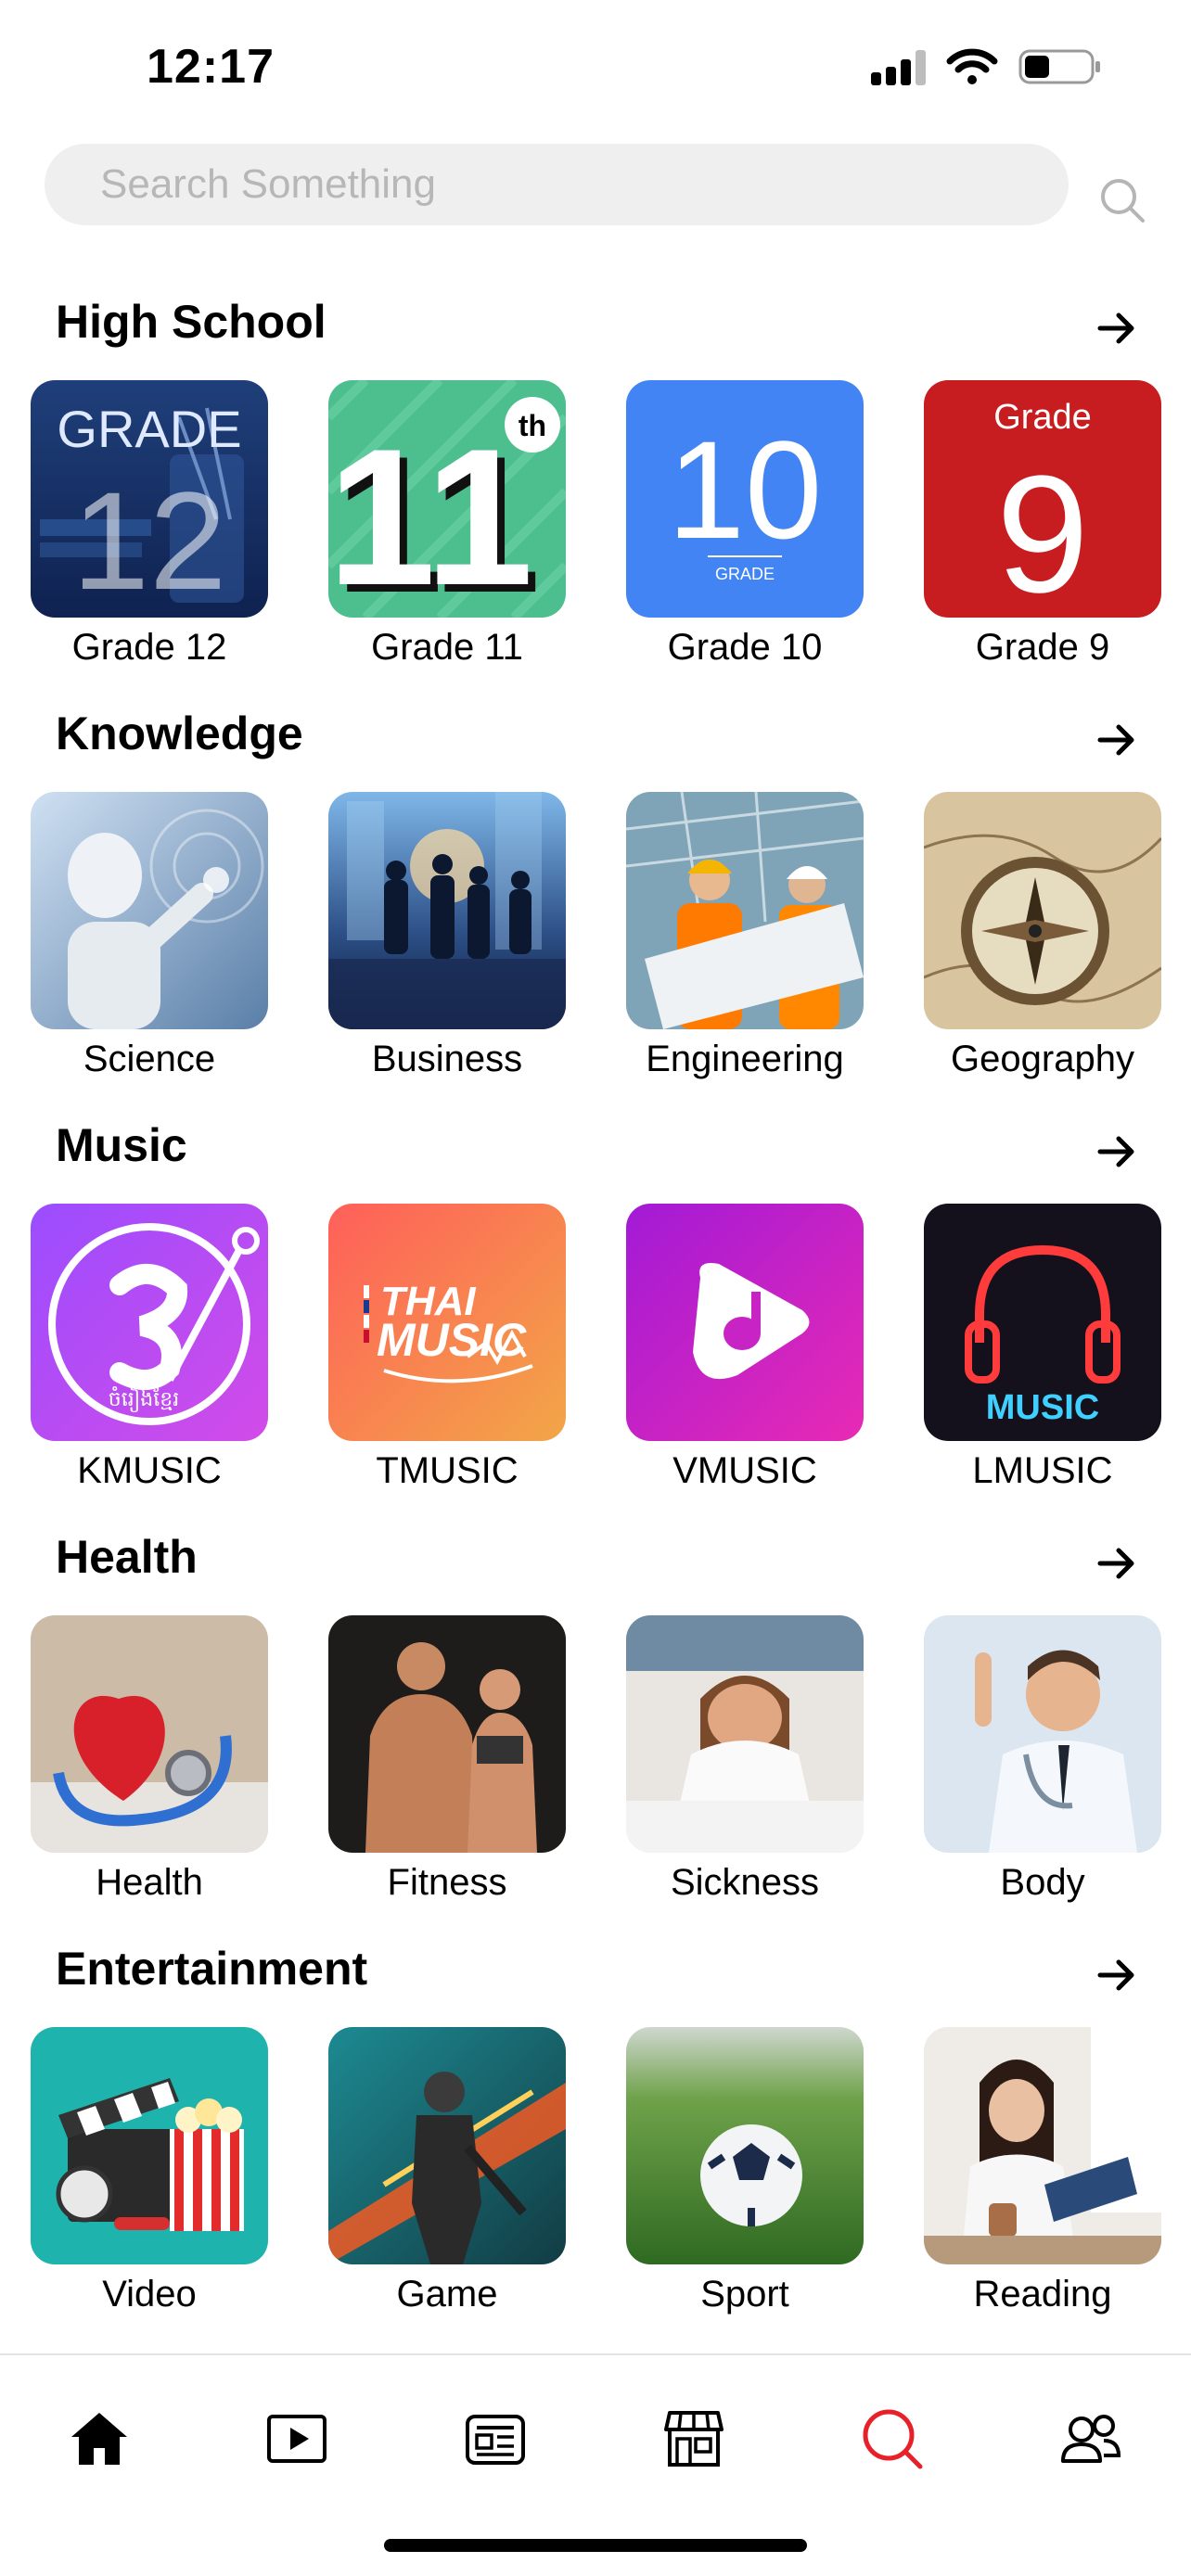 This screenshot has width=1191, height=2576. I want to click on search-bar, so click(557, 185).